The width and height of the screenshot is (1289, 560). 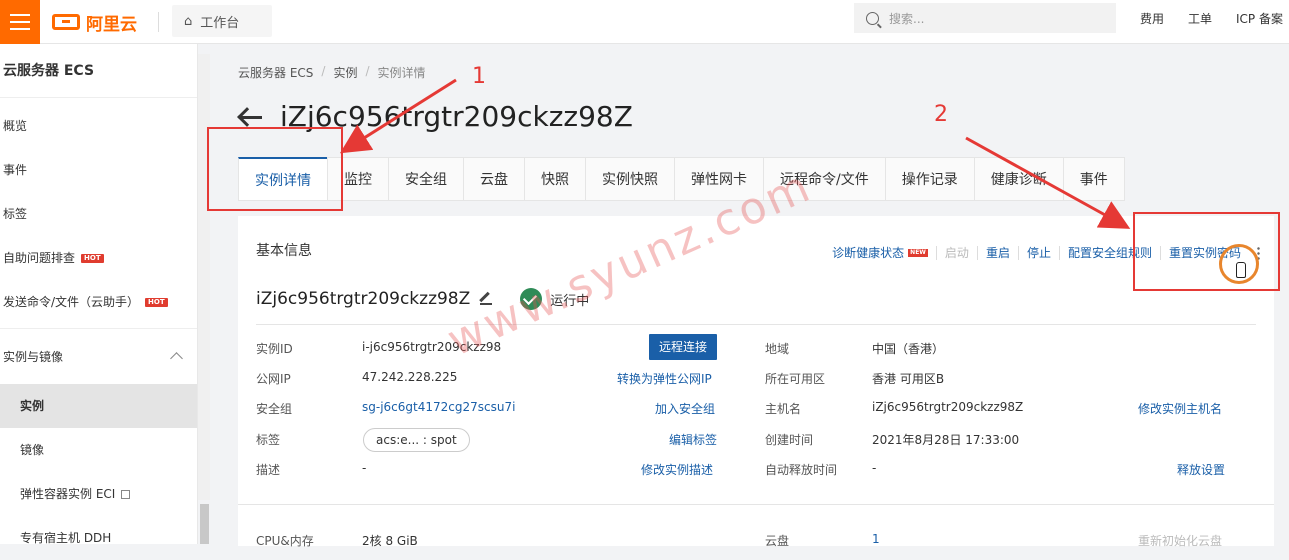 What do you see at coordinates (783, 409) in the screenshot?
I see `label-hostname: 主机名` at bounding box center [783, 409].